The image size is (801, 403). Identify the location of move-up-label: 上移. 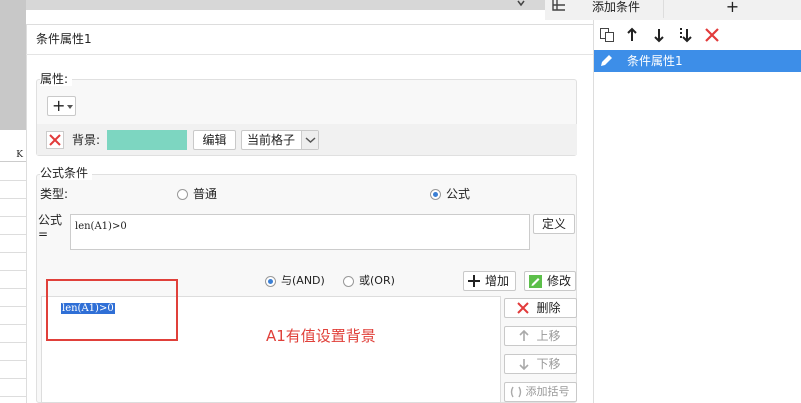
(548, 336).